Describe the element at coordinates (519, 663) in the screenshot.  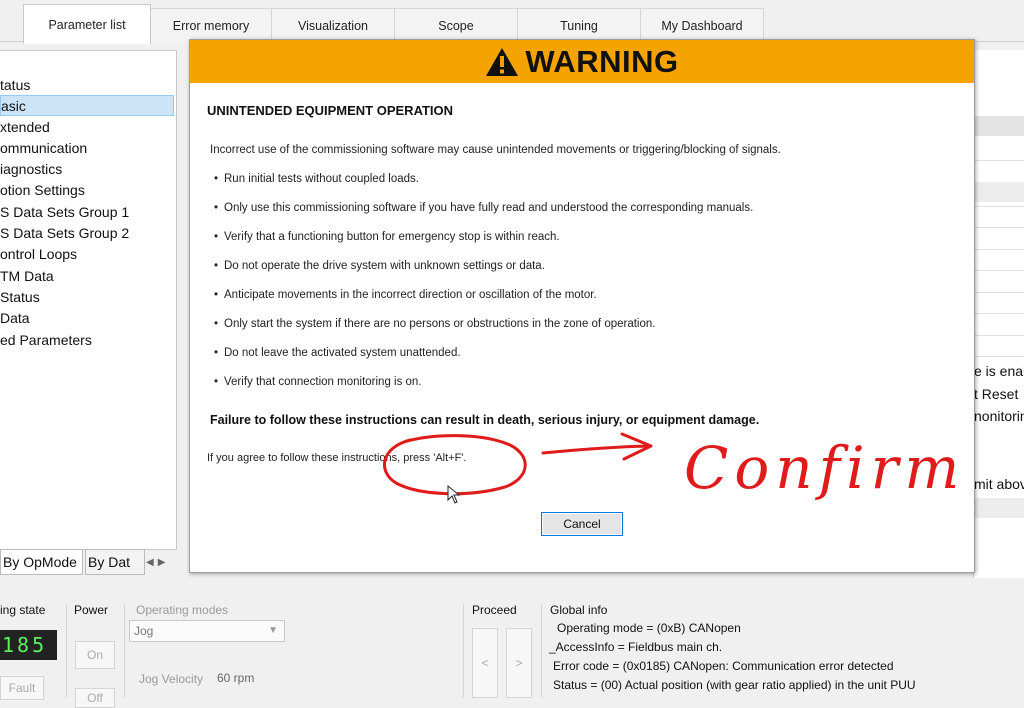
I see `proceed-forward-button: >` at that location.